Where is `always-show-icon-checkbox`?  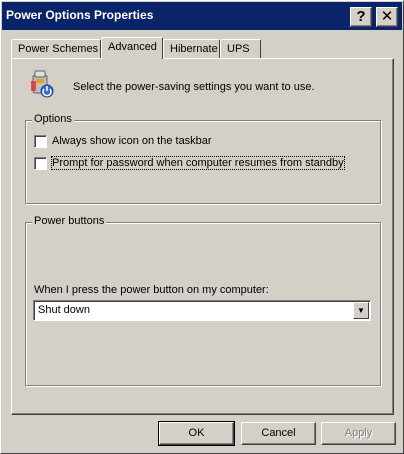 always-show-icon-checkbox is located at coordinates (40, 141).